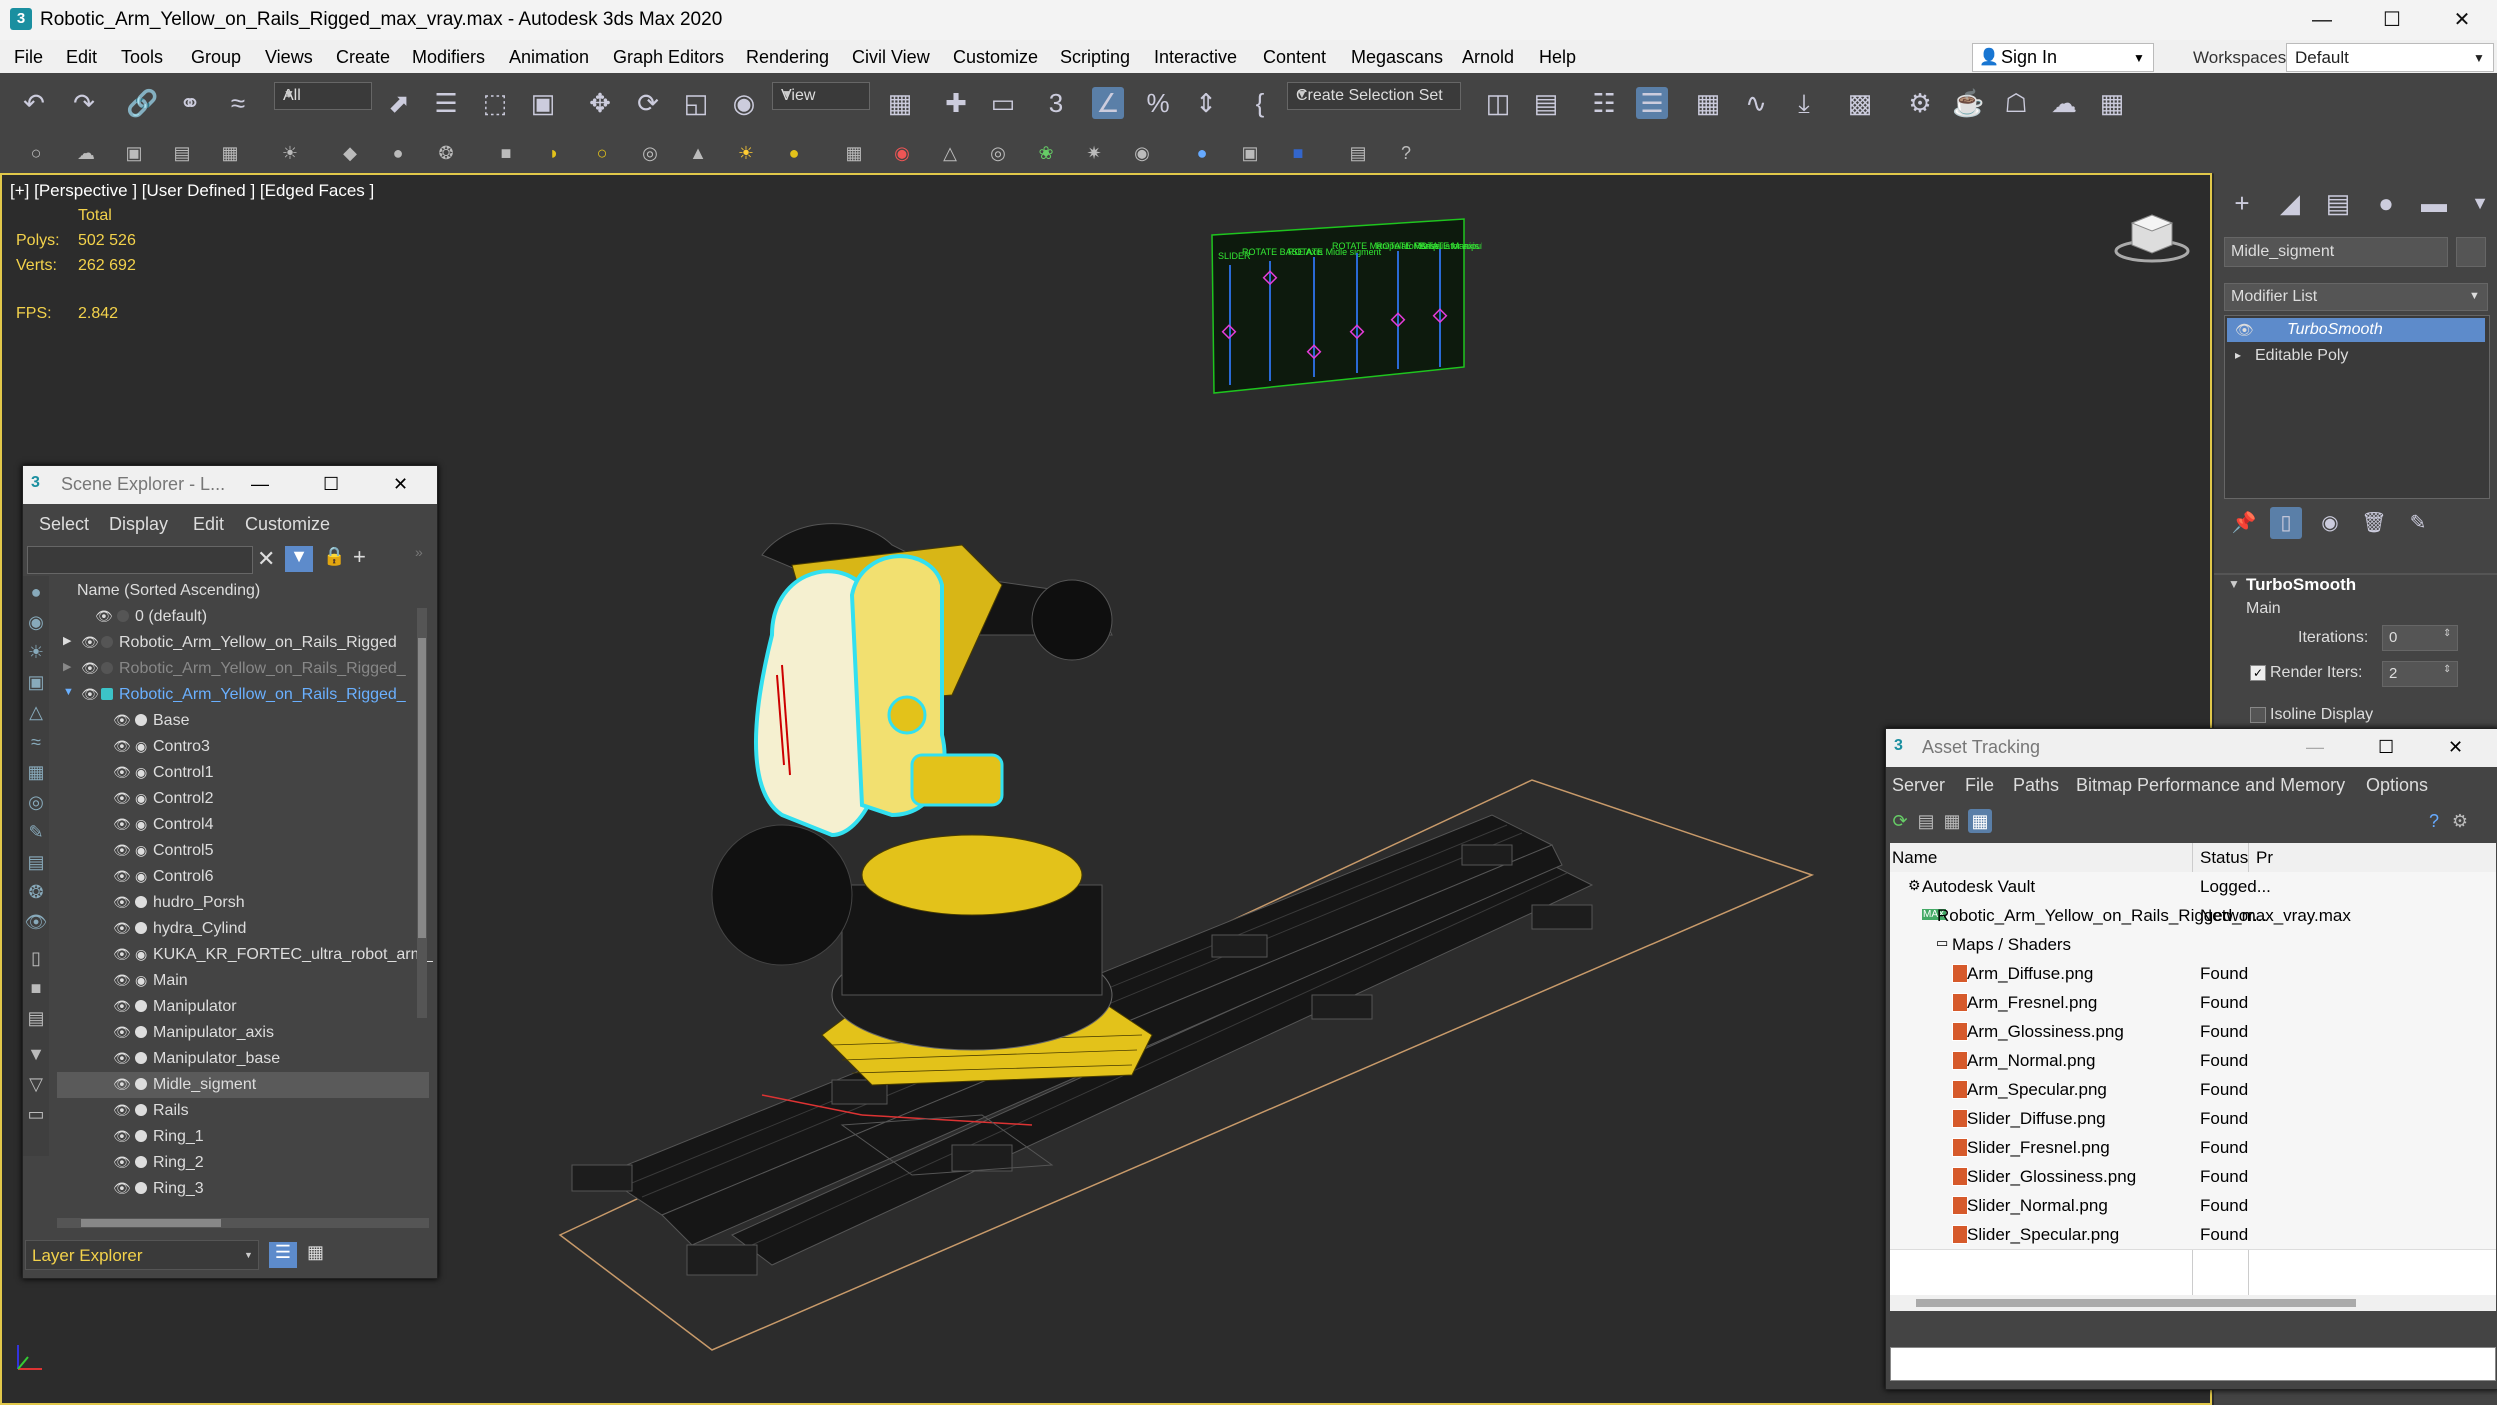 The height and width of the screenshot is (1405, 2497). What do you see at coordinates (182, 153) in the screenshot?
I see `list-icon: ▤` at bounding box center [182, 153].